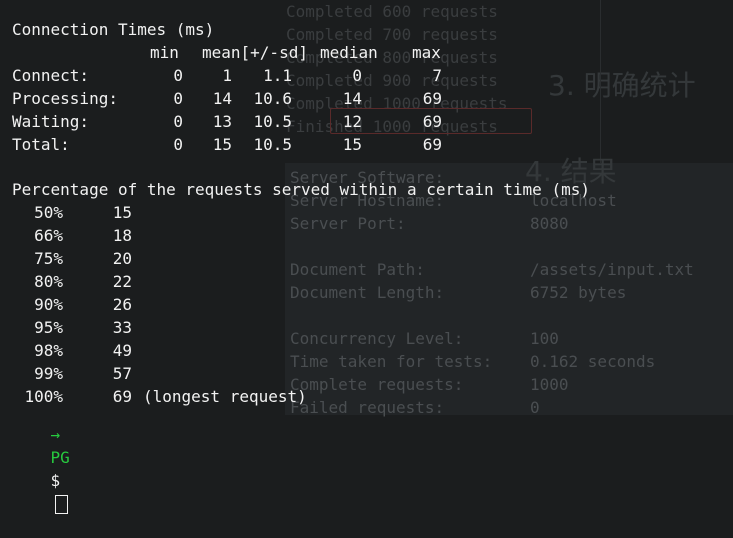 This screenshot has height=538, width=733. What do you see at coordinates (60, 457) in the screenshot?
I see `prompt-dir: PG` at bounding box center [60, 457].